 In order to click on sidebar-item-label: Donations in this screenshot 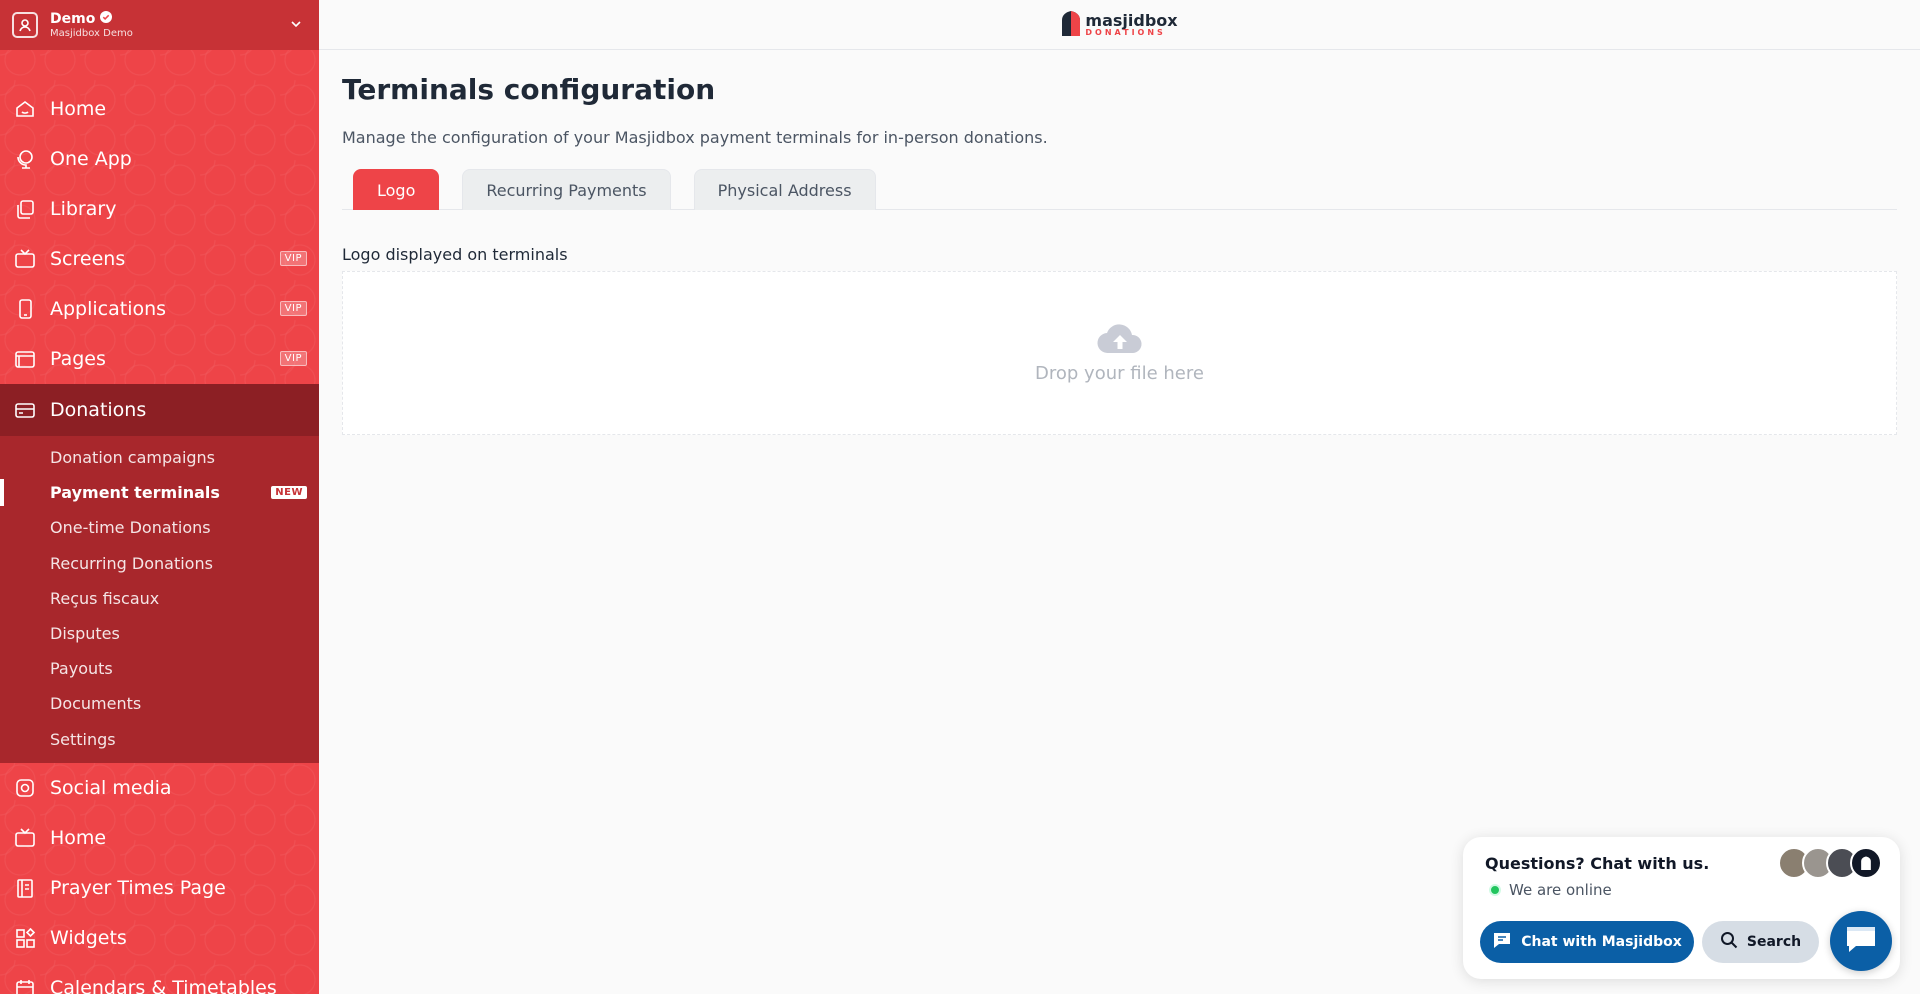, I will do `click(98, 410)`.